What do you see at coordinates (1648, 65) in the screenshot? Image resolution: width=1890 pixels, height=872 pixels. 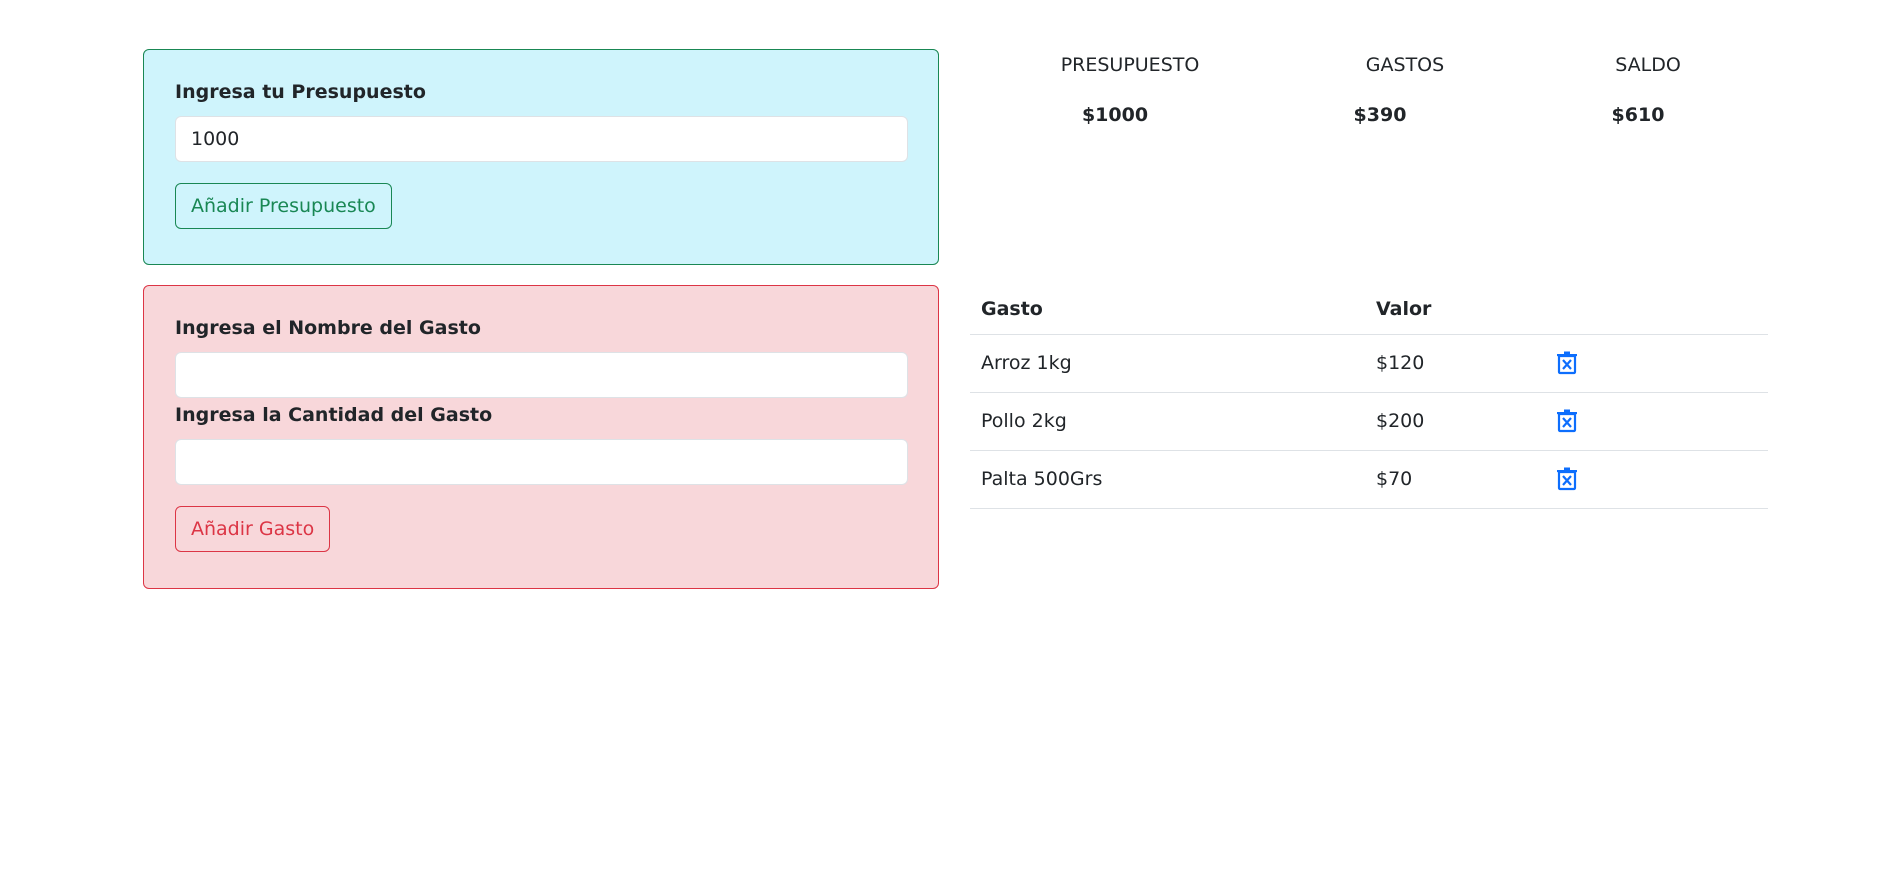 I see `summary-balance-title: SALDO` at bounding box center [1648, 65].